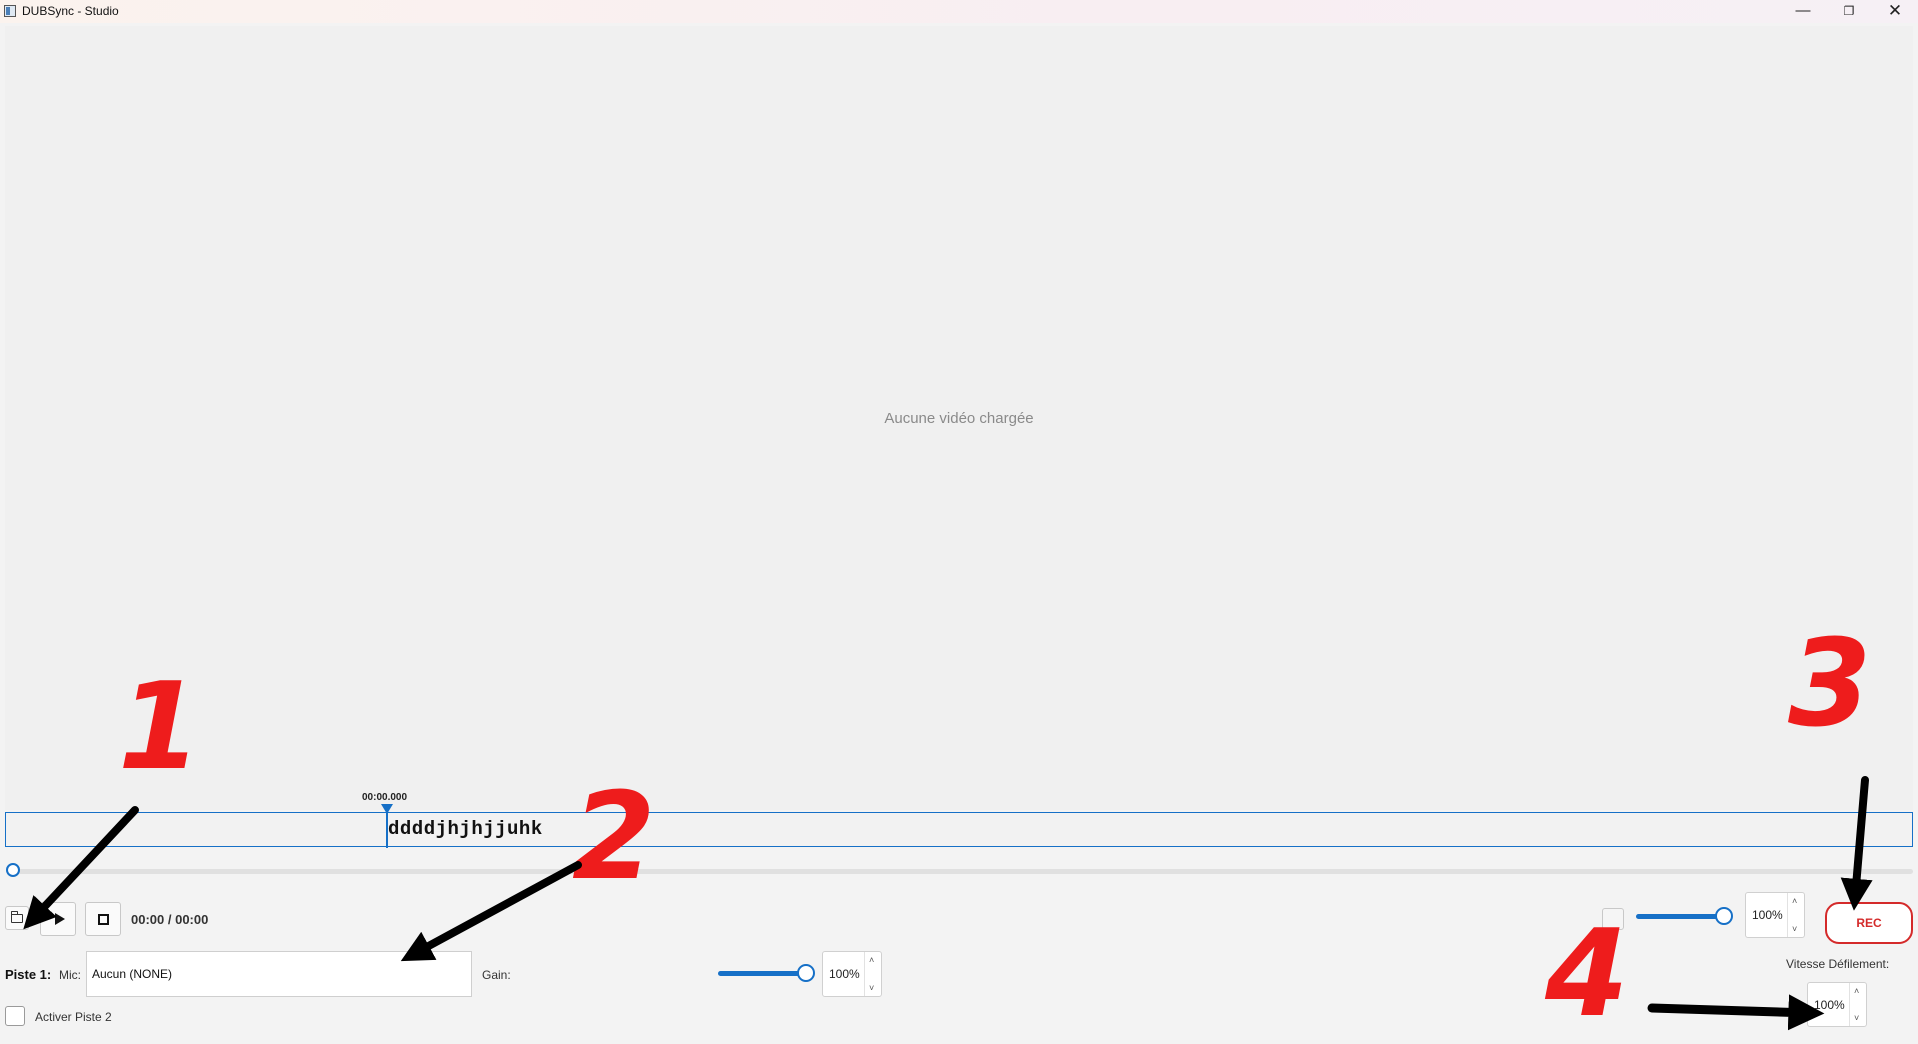 Image resolution: width=1918 pixels, height=1044 pixels. Describe the element at coordinates (1767, 915) in the screenshot. I see `volume-value: 100%` at that location.